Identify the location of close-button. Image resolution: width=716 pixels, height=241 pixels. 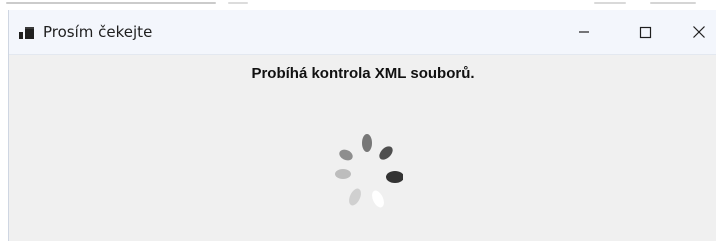
(696, 32).